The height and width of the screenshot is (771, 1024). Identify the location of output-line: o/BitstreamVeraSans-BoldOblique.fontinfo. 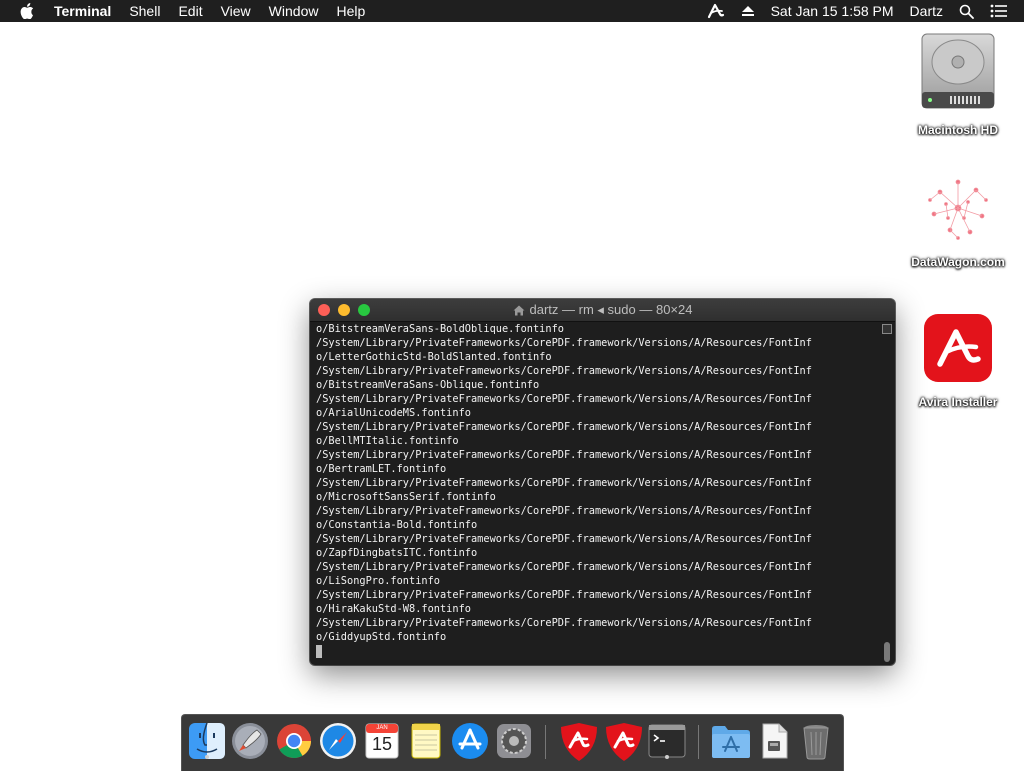
(440, 329).